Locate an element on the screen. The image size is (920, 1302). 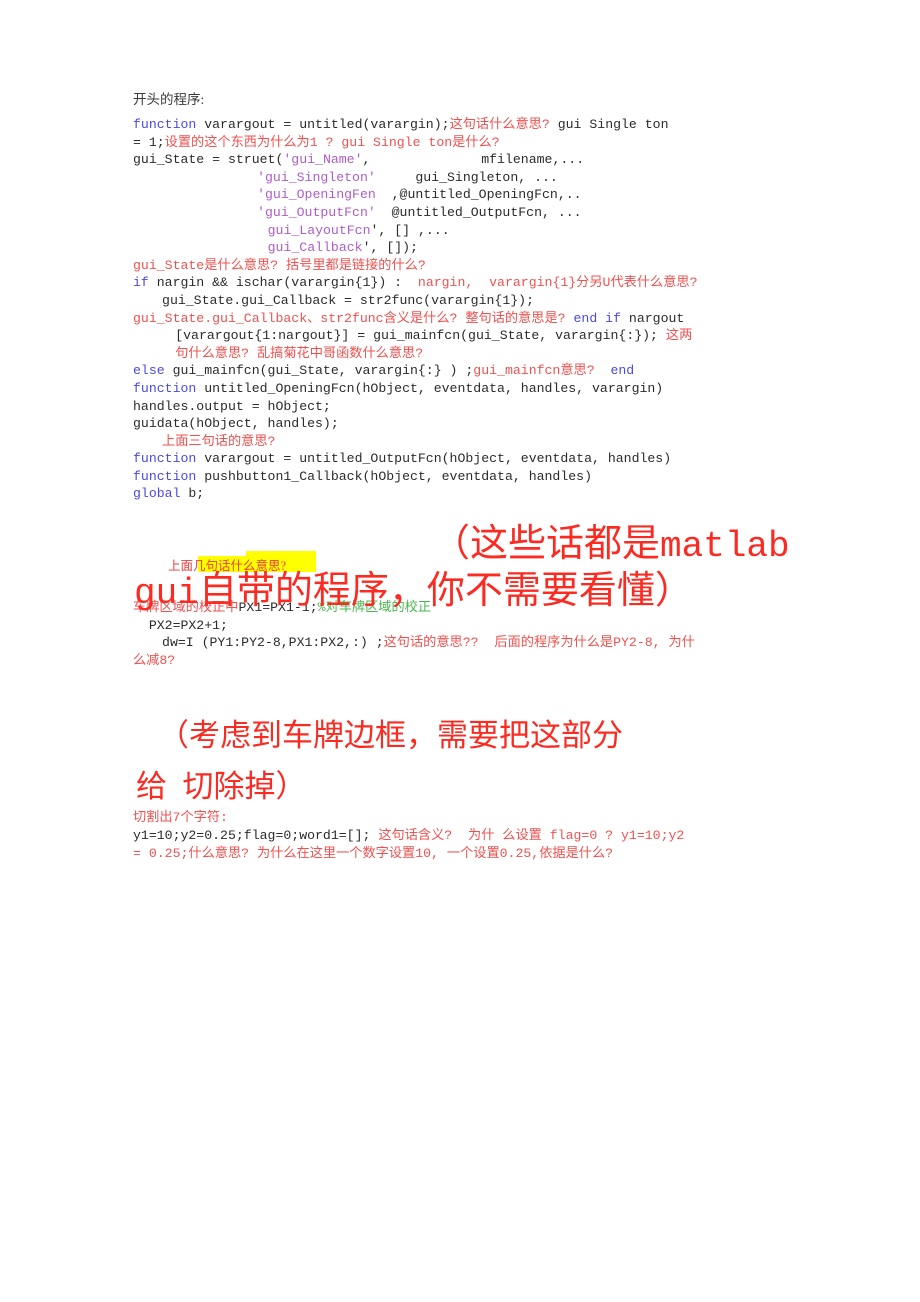
code1-token-kw: end is located at coordinates (614, 371).